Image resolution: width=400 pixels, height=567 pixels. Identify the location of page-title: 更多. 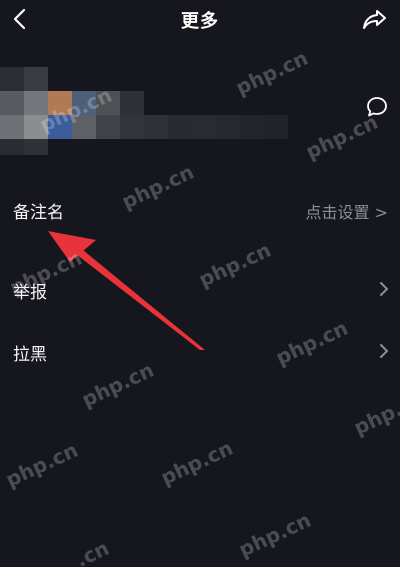
(200, 21).